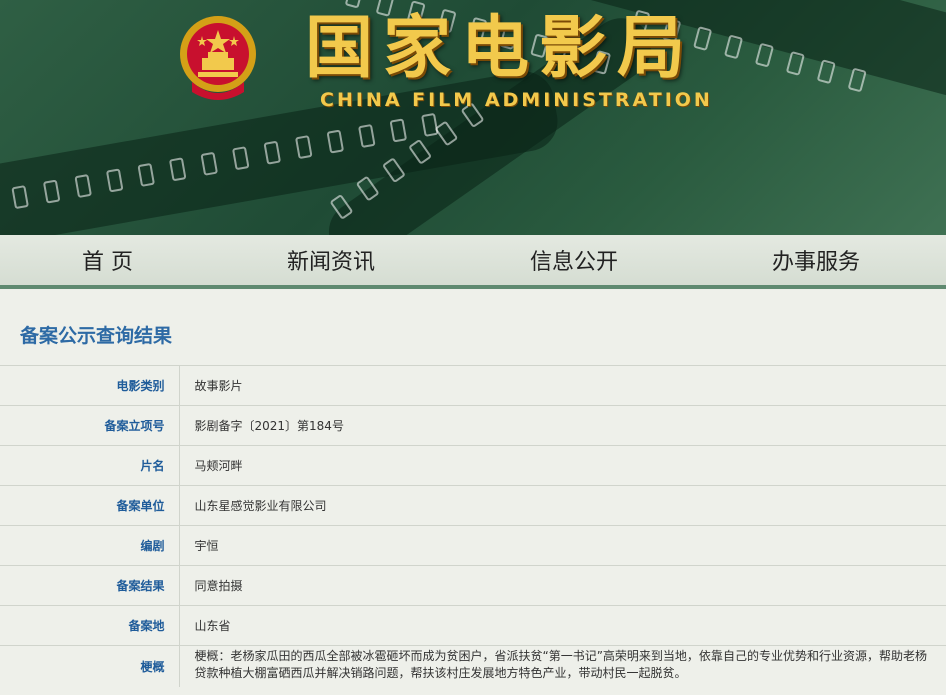 The width and height of the screenshot is (946, 695). What do you see at coordinates (90, 385) in the screenshot?
I see `row-label: 电影类别` at bounding box center [90, 385].